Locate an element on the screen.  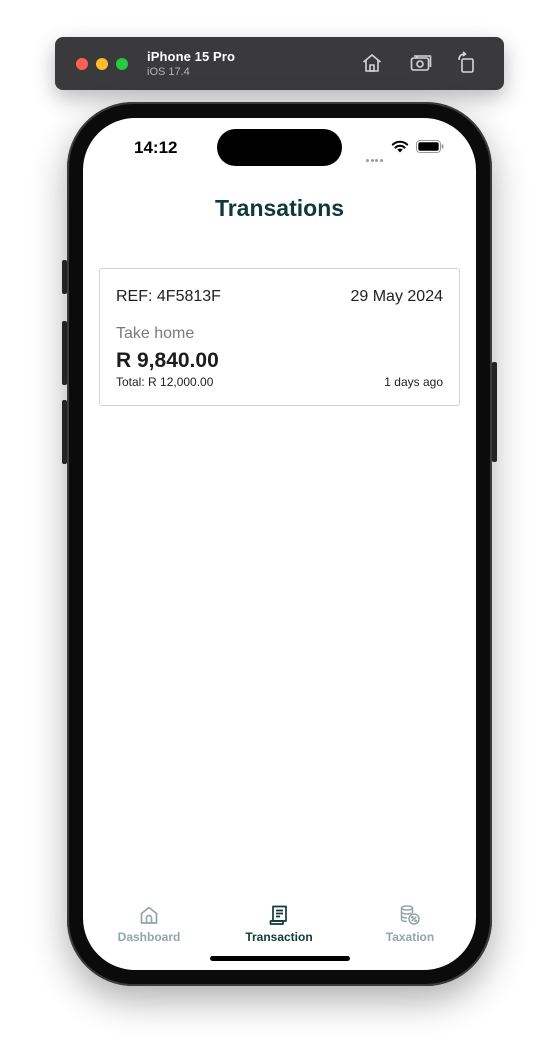
tab-dashboard-label: Dashboard is located at coordinates (149, 937).